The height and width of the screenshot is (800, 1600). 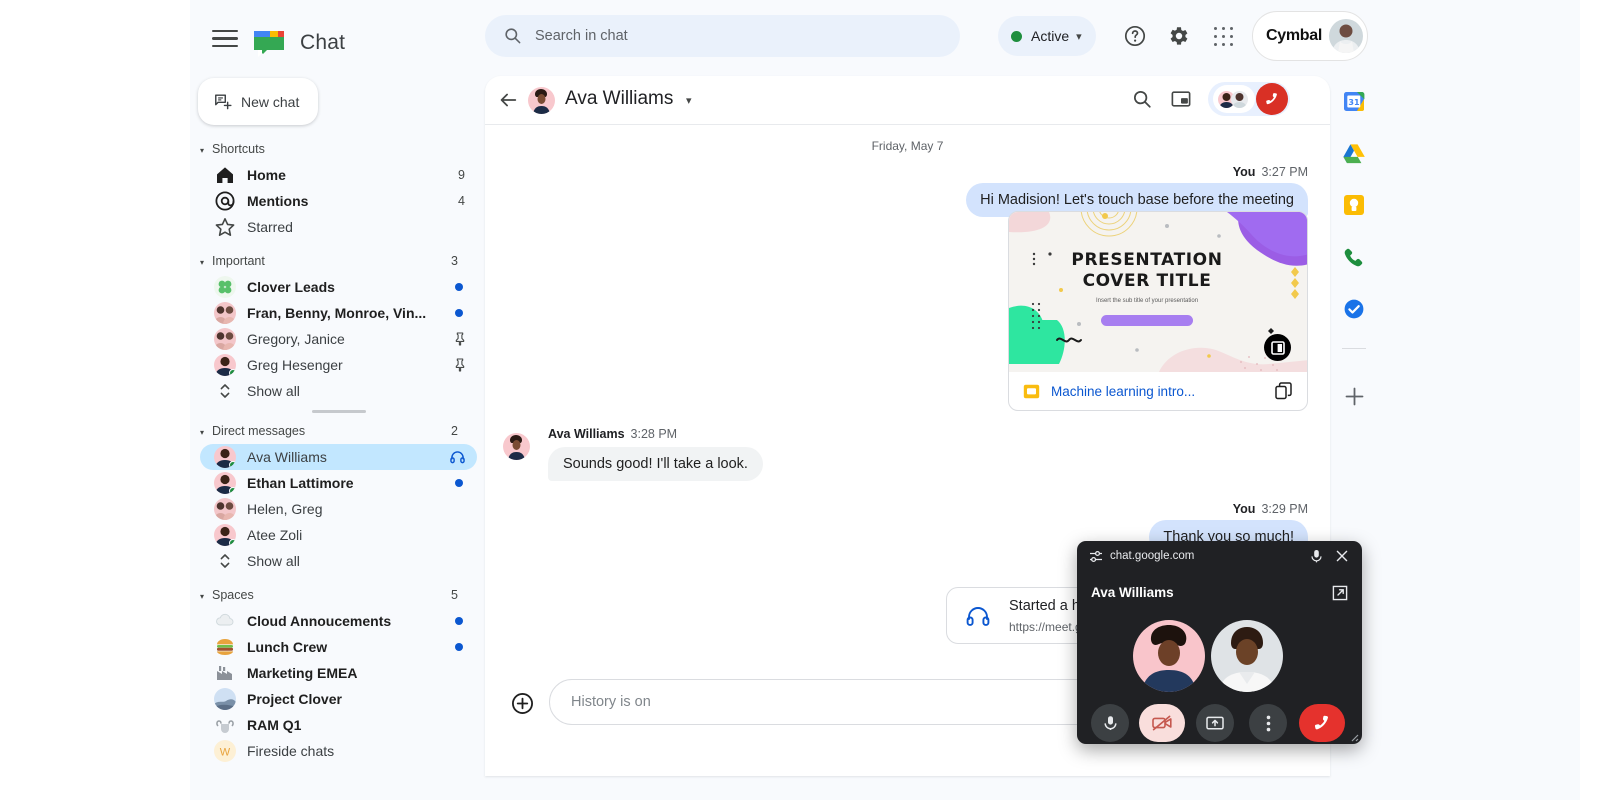 I want to click on apps-grid-icon, so click(x=1224, y=36).